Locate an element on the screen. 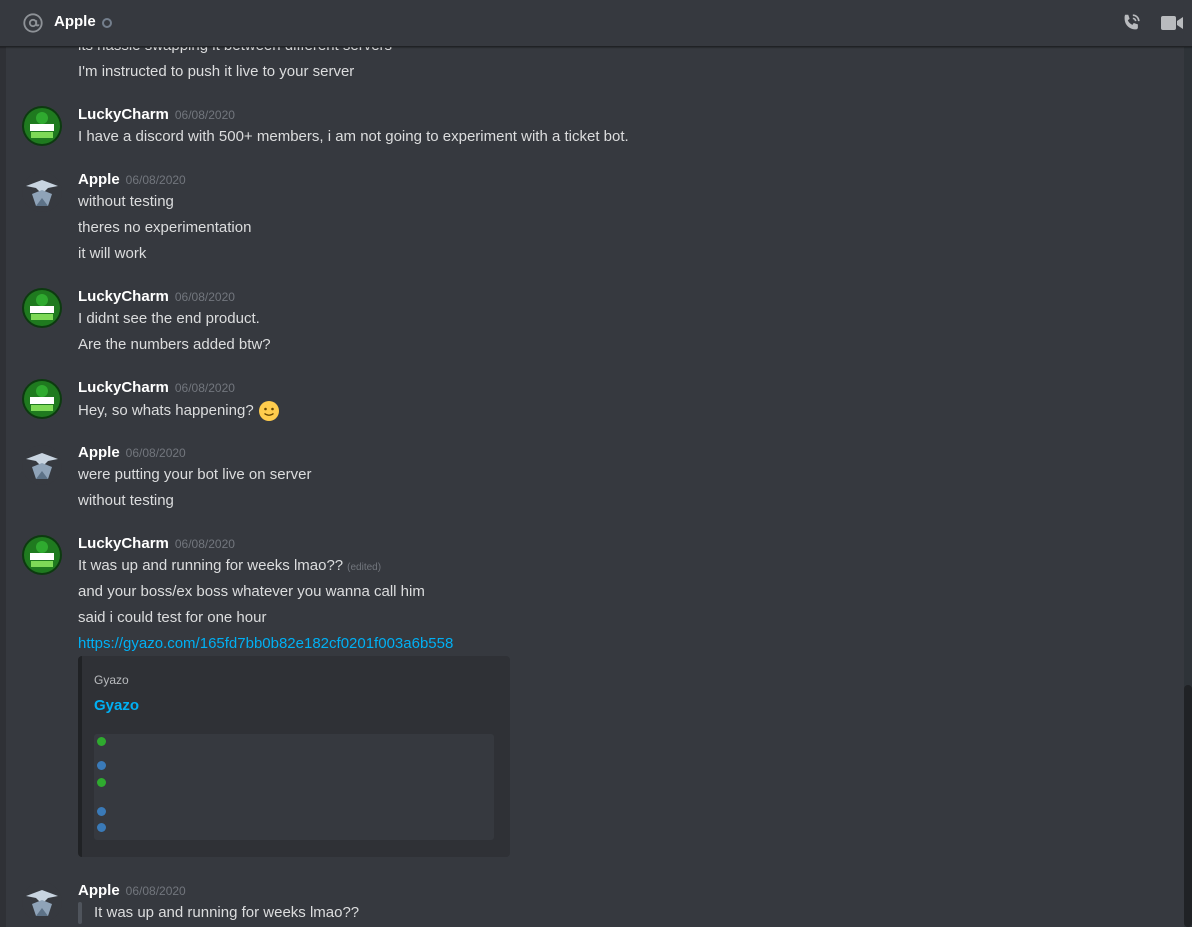 The width and height of the screenshot is (1192, 927). call-icon is located at coordinates (1131, 23).